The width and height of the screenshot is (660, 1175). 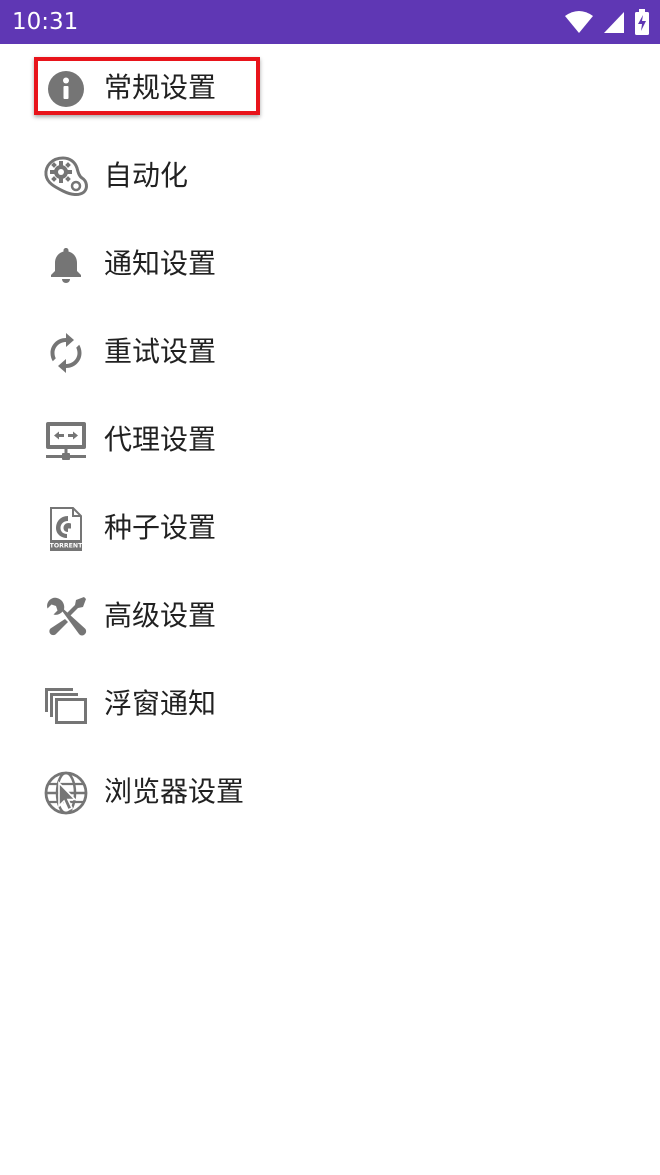 What do you see at coordinates (330, 528) in the screenshot?
I see `menu-item-torrent-settings: TORRENT 种子设置` at bounding box center [330, 528].